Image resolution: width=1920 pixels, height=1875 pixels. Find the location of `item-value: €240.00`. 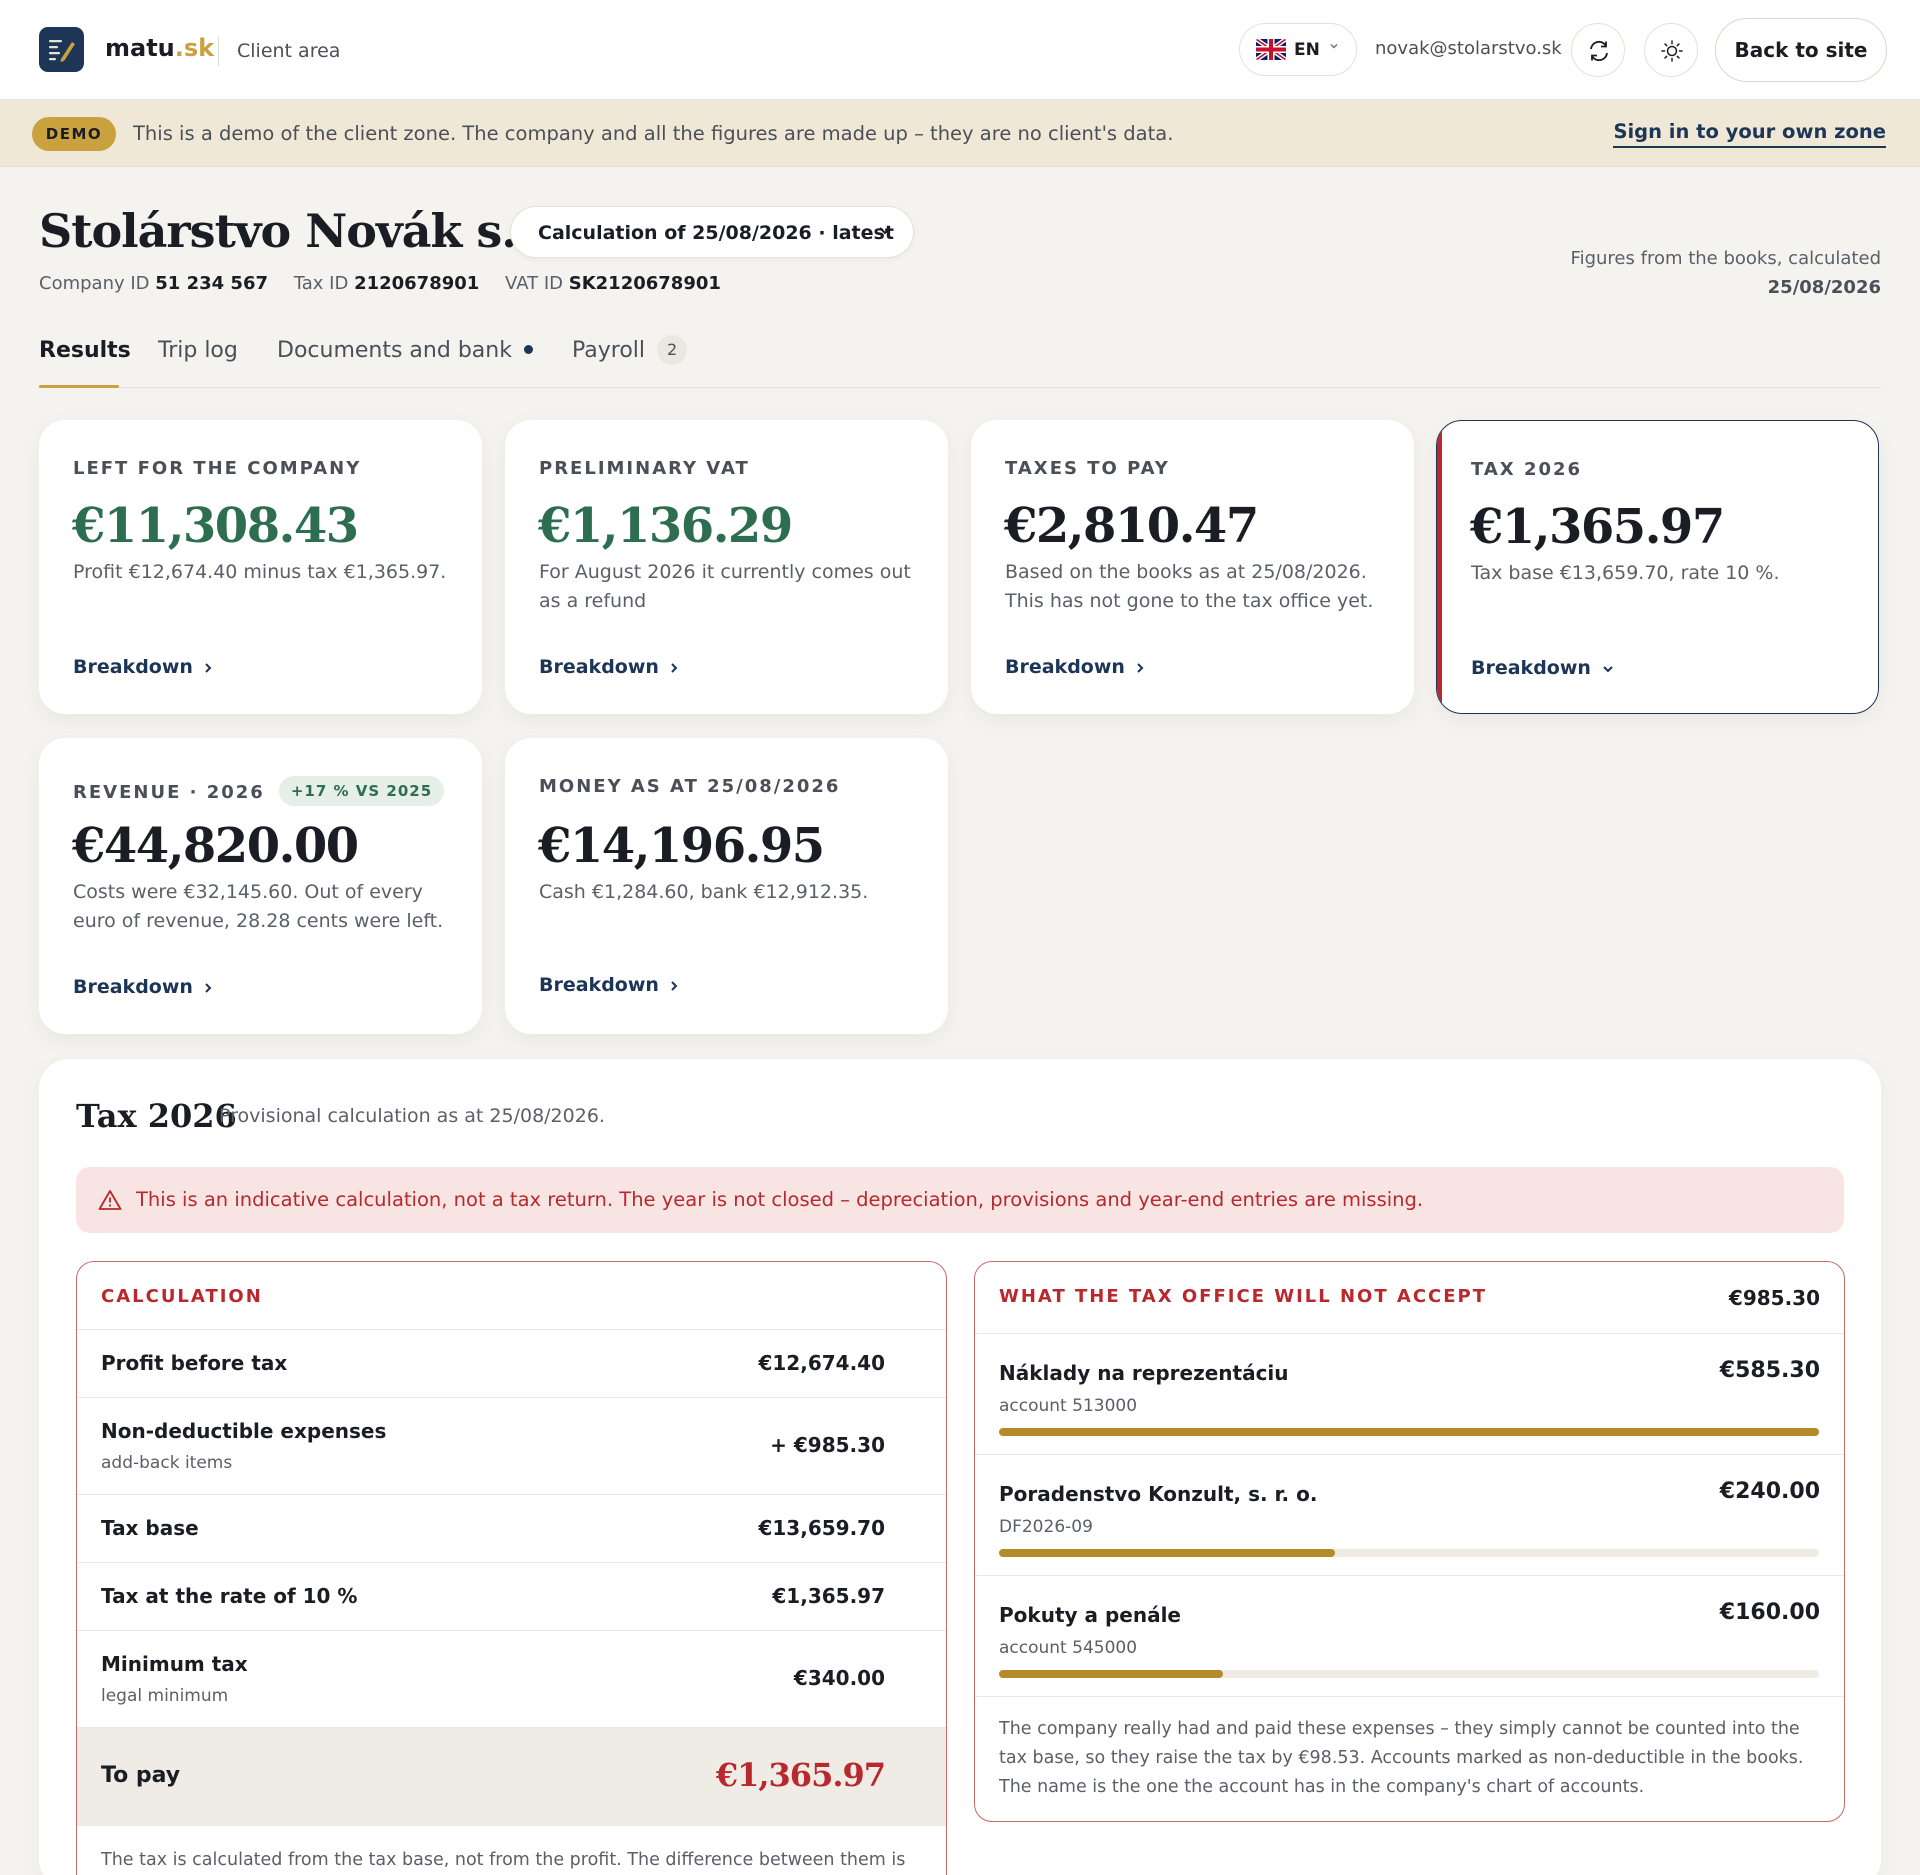

item-value: €240.00 is located at coordinates (1769, 1491).